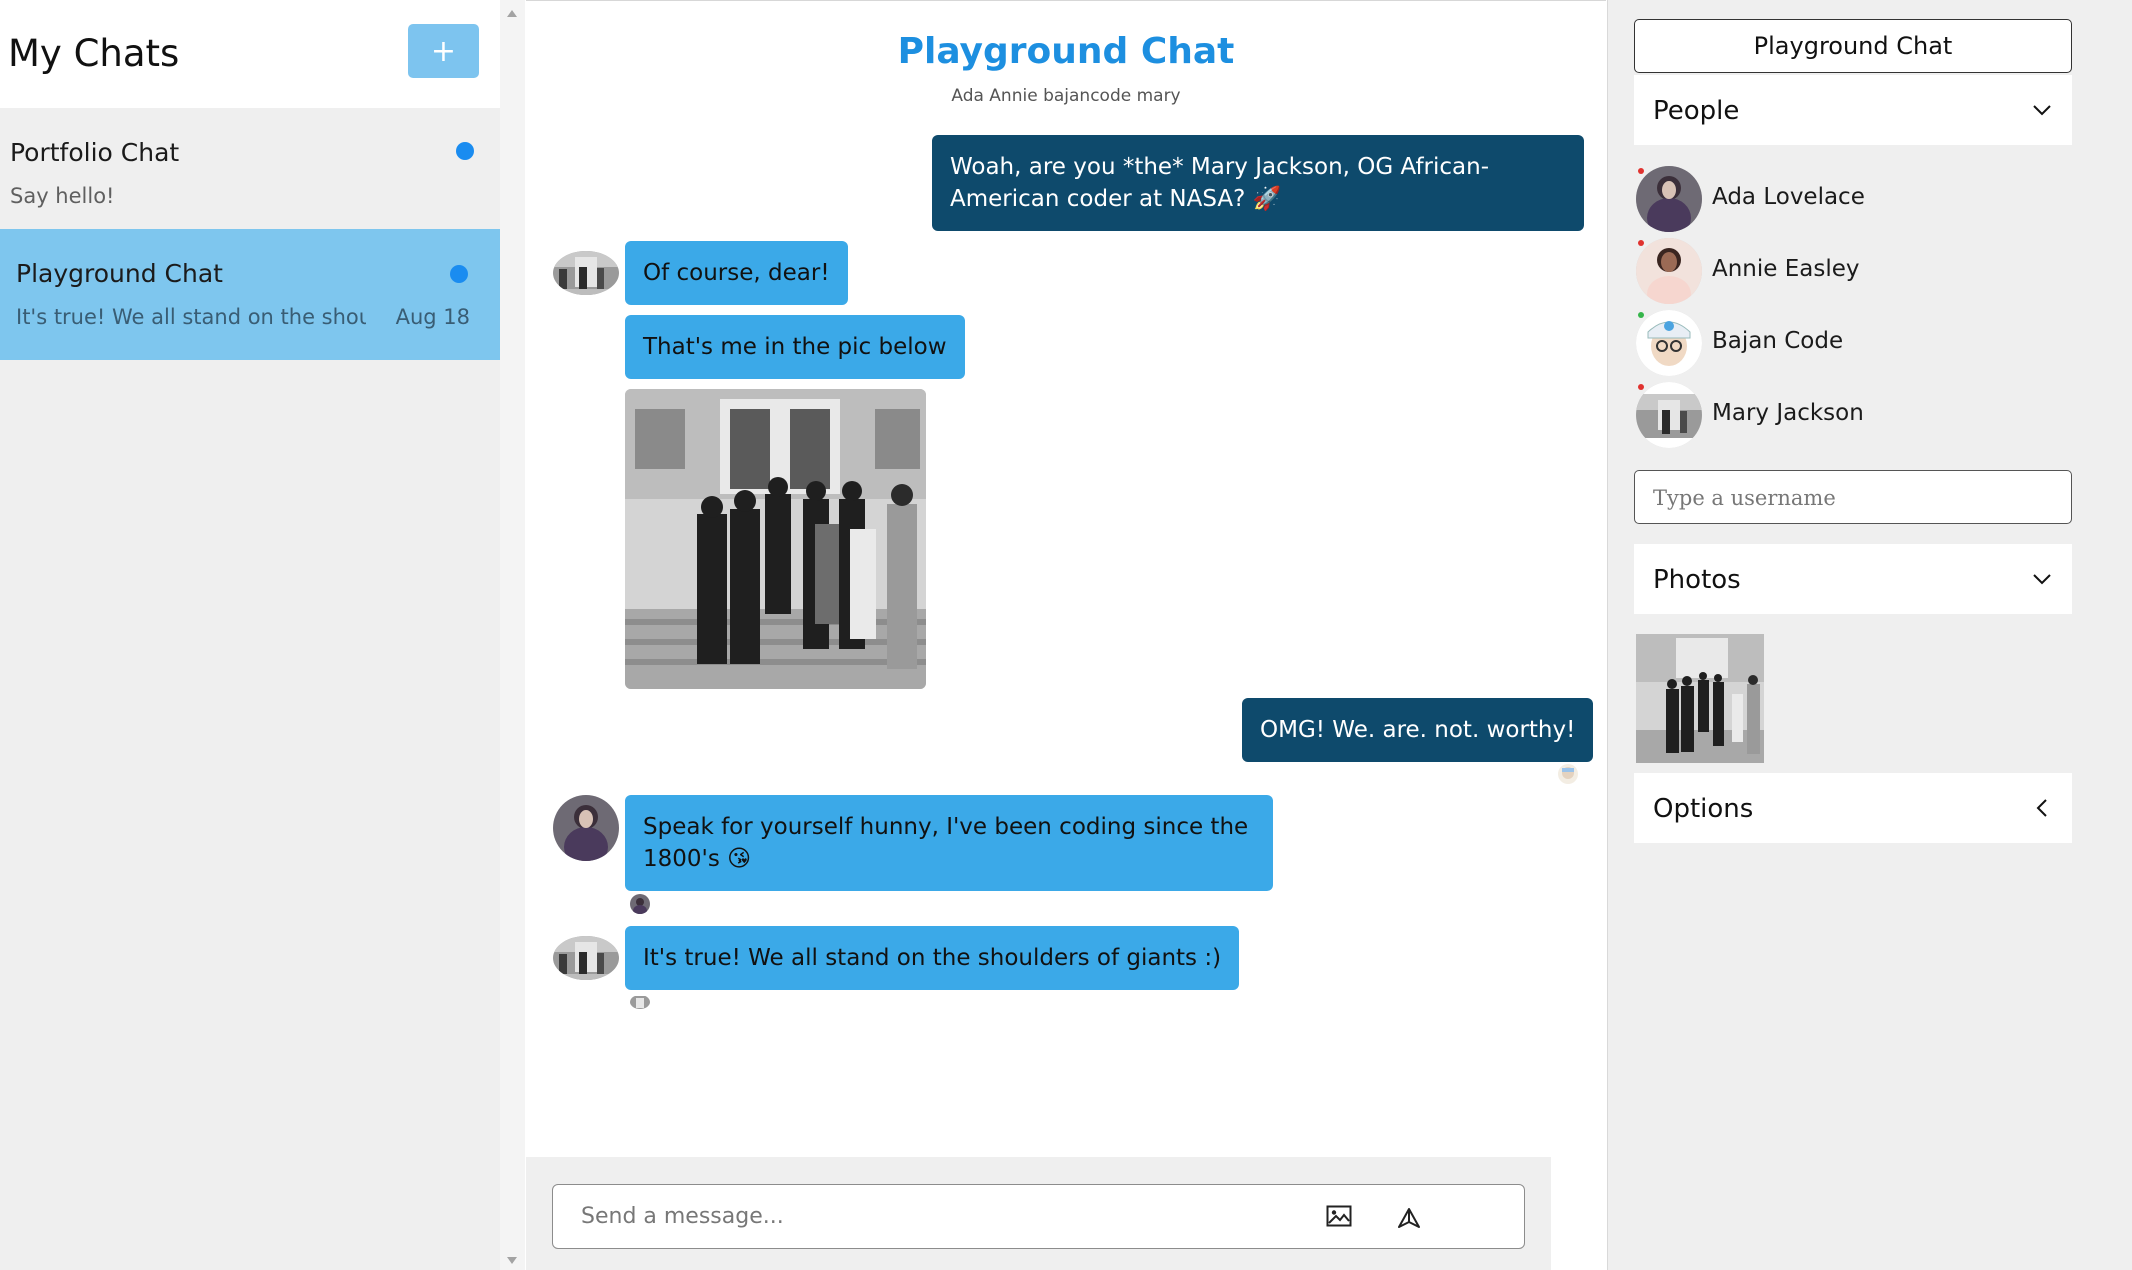  I want to click on new-chat-button: +, so click(443, 51).